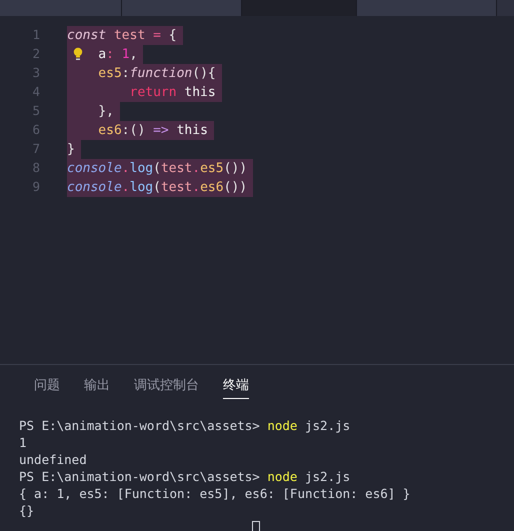  Describe the element at coordinates (36, 187) in the screenshot. I see `line-number: 9` at that location.